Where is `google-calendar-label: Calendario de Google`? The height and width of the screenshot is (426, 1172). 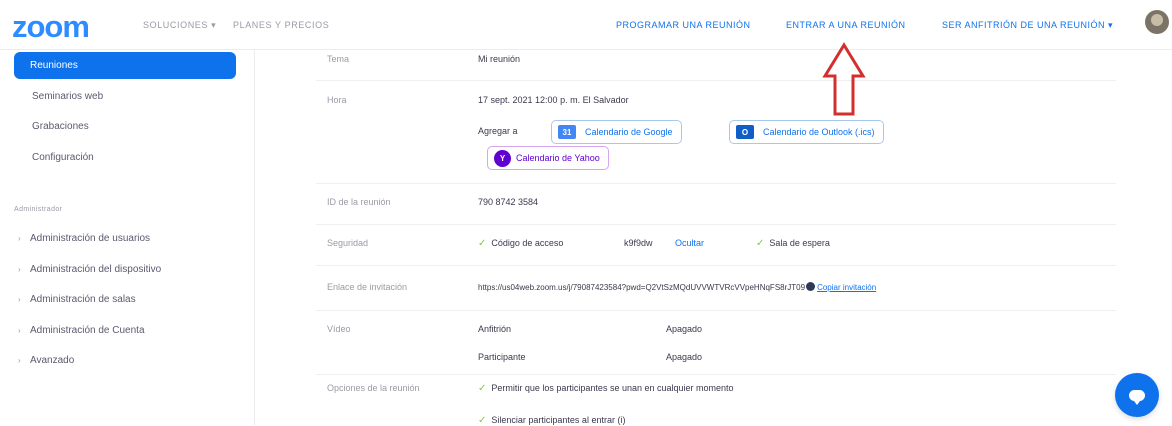 google-calendar-label: Calendario de Google is located at coordinates (629, 132).